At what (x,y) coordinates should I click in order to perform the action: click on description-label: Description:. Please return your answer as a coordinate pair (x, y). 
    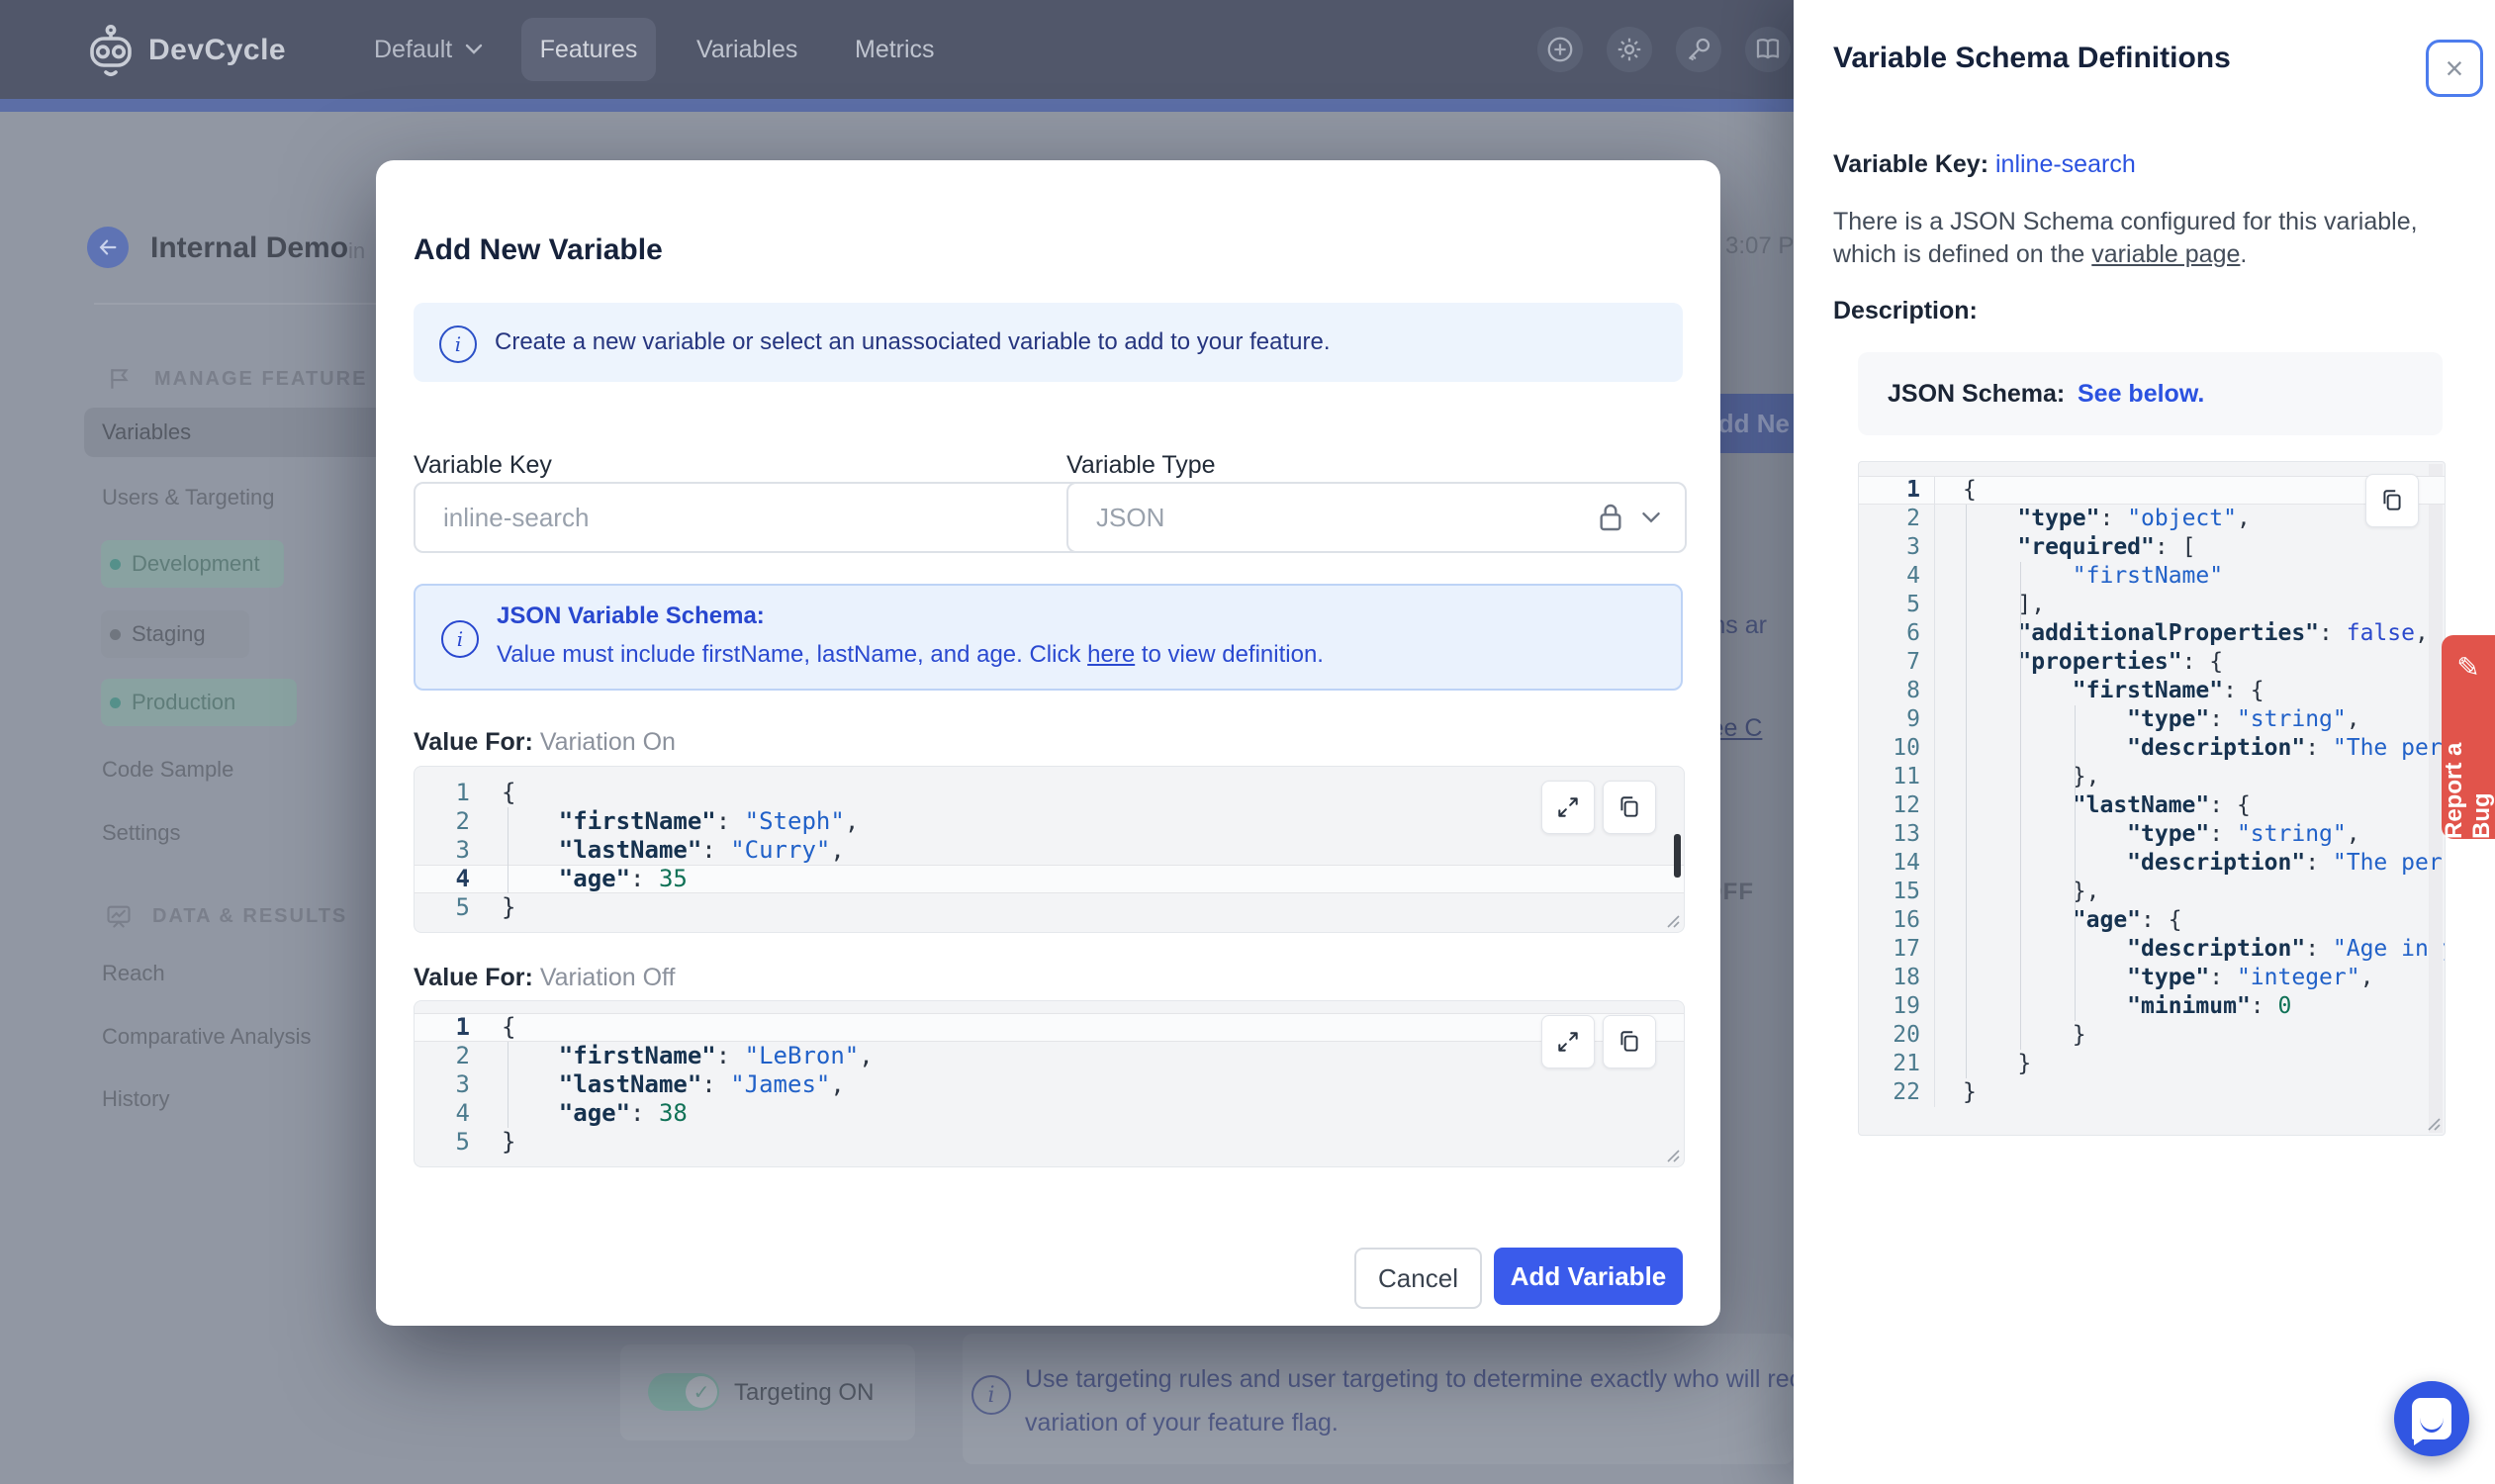
    Looking at the image, I should click on (1905, 311).